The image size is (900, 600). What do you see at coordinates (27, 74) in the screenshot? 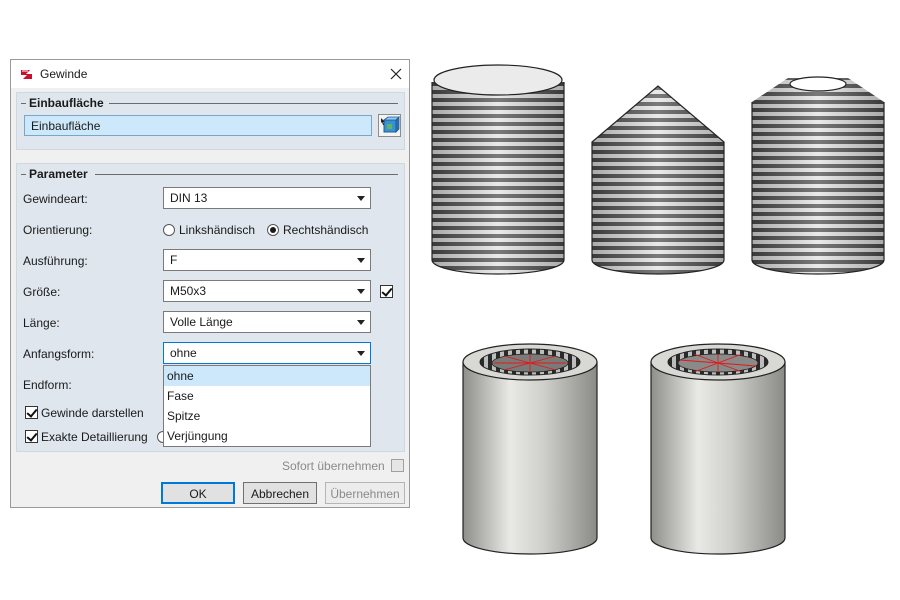
I see `hicad-logo-icon` at bounding box center [27, 74].